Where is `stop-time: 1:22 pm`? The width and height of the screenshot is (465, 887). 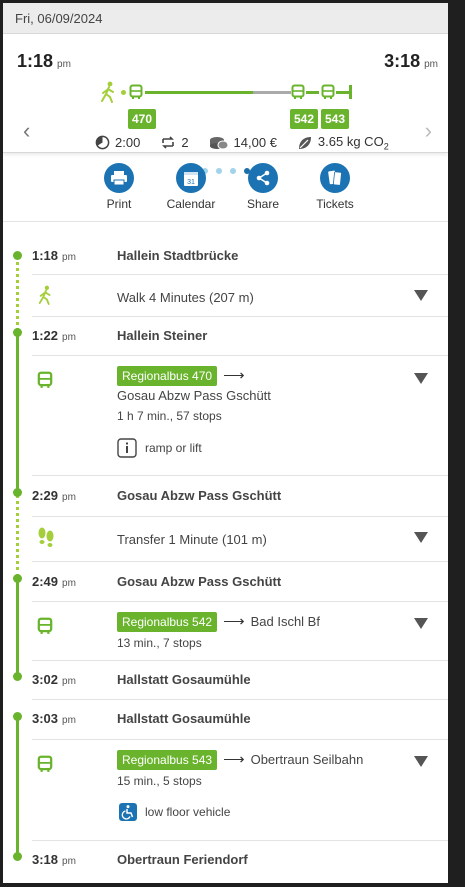 stop-time: 1:22 pm is located at coordinates (54, 335).